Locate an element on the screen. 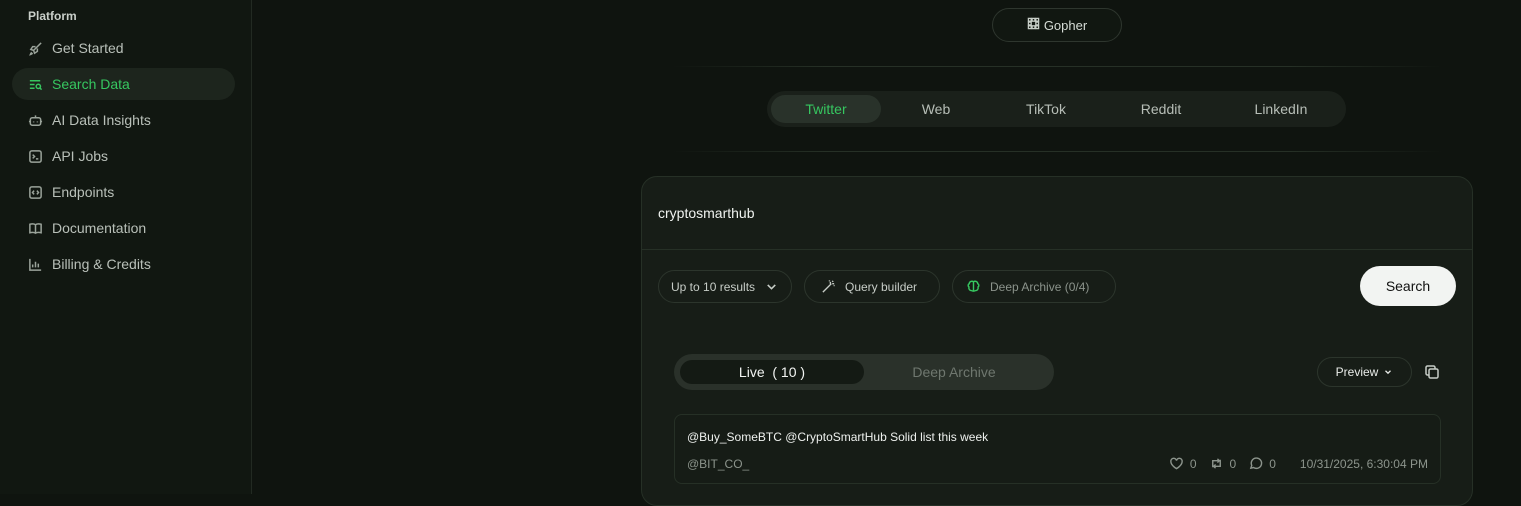 The image size is (1521, 506). tab-reddit: Reddit is located at coordinates (1161, 109).